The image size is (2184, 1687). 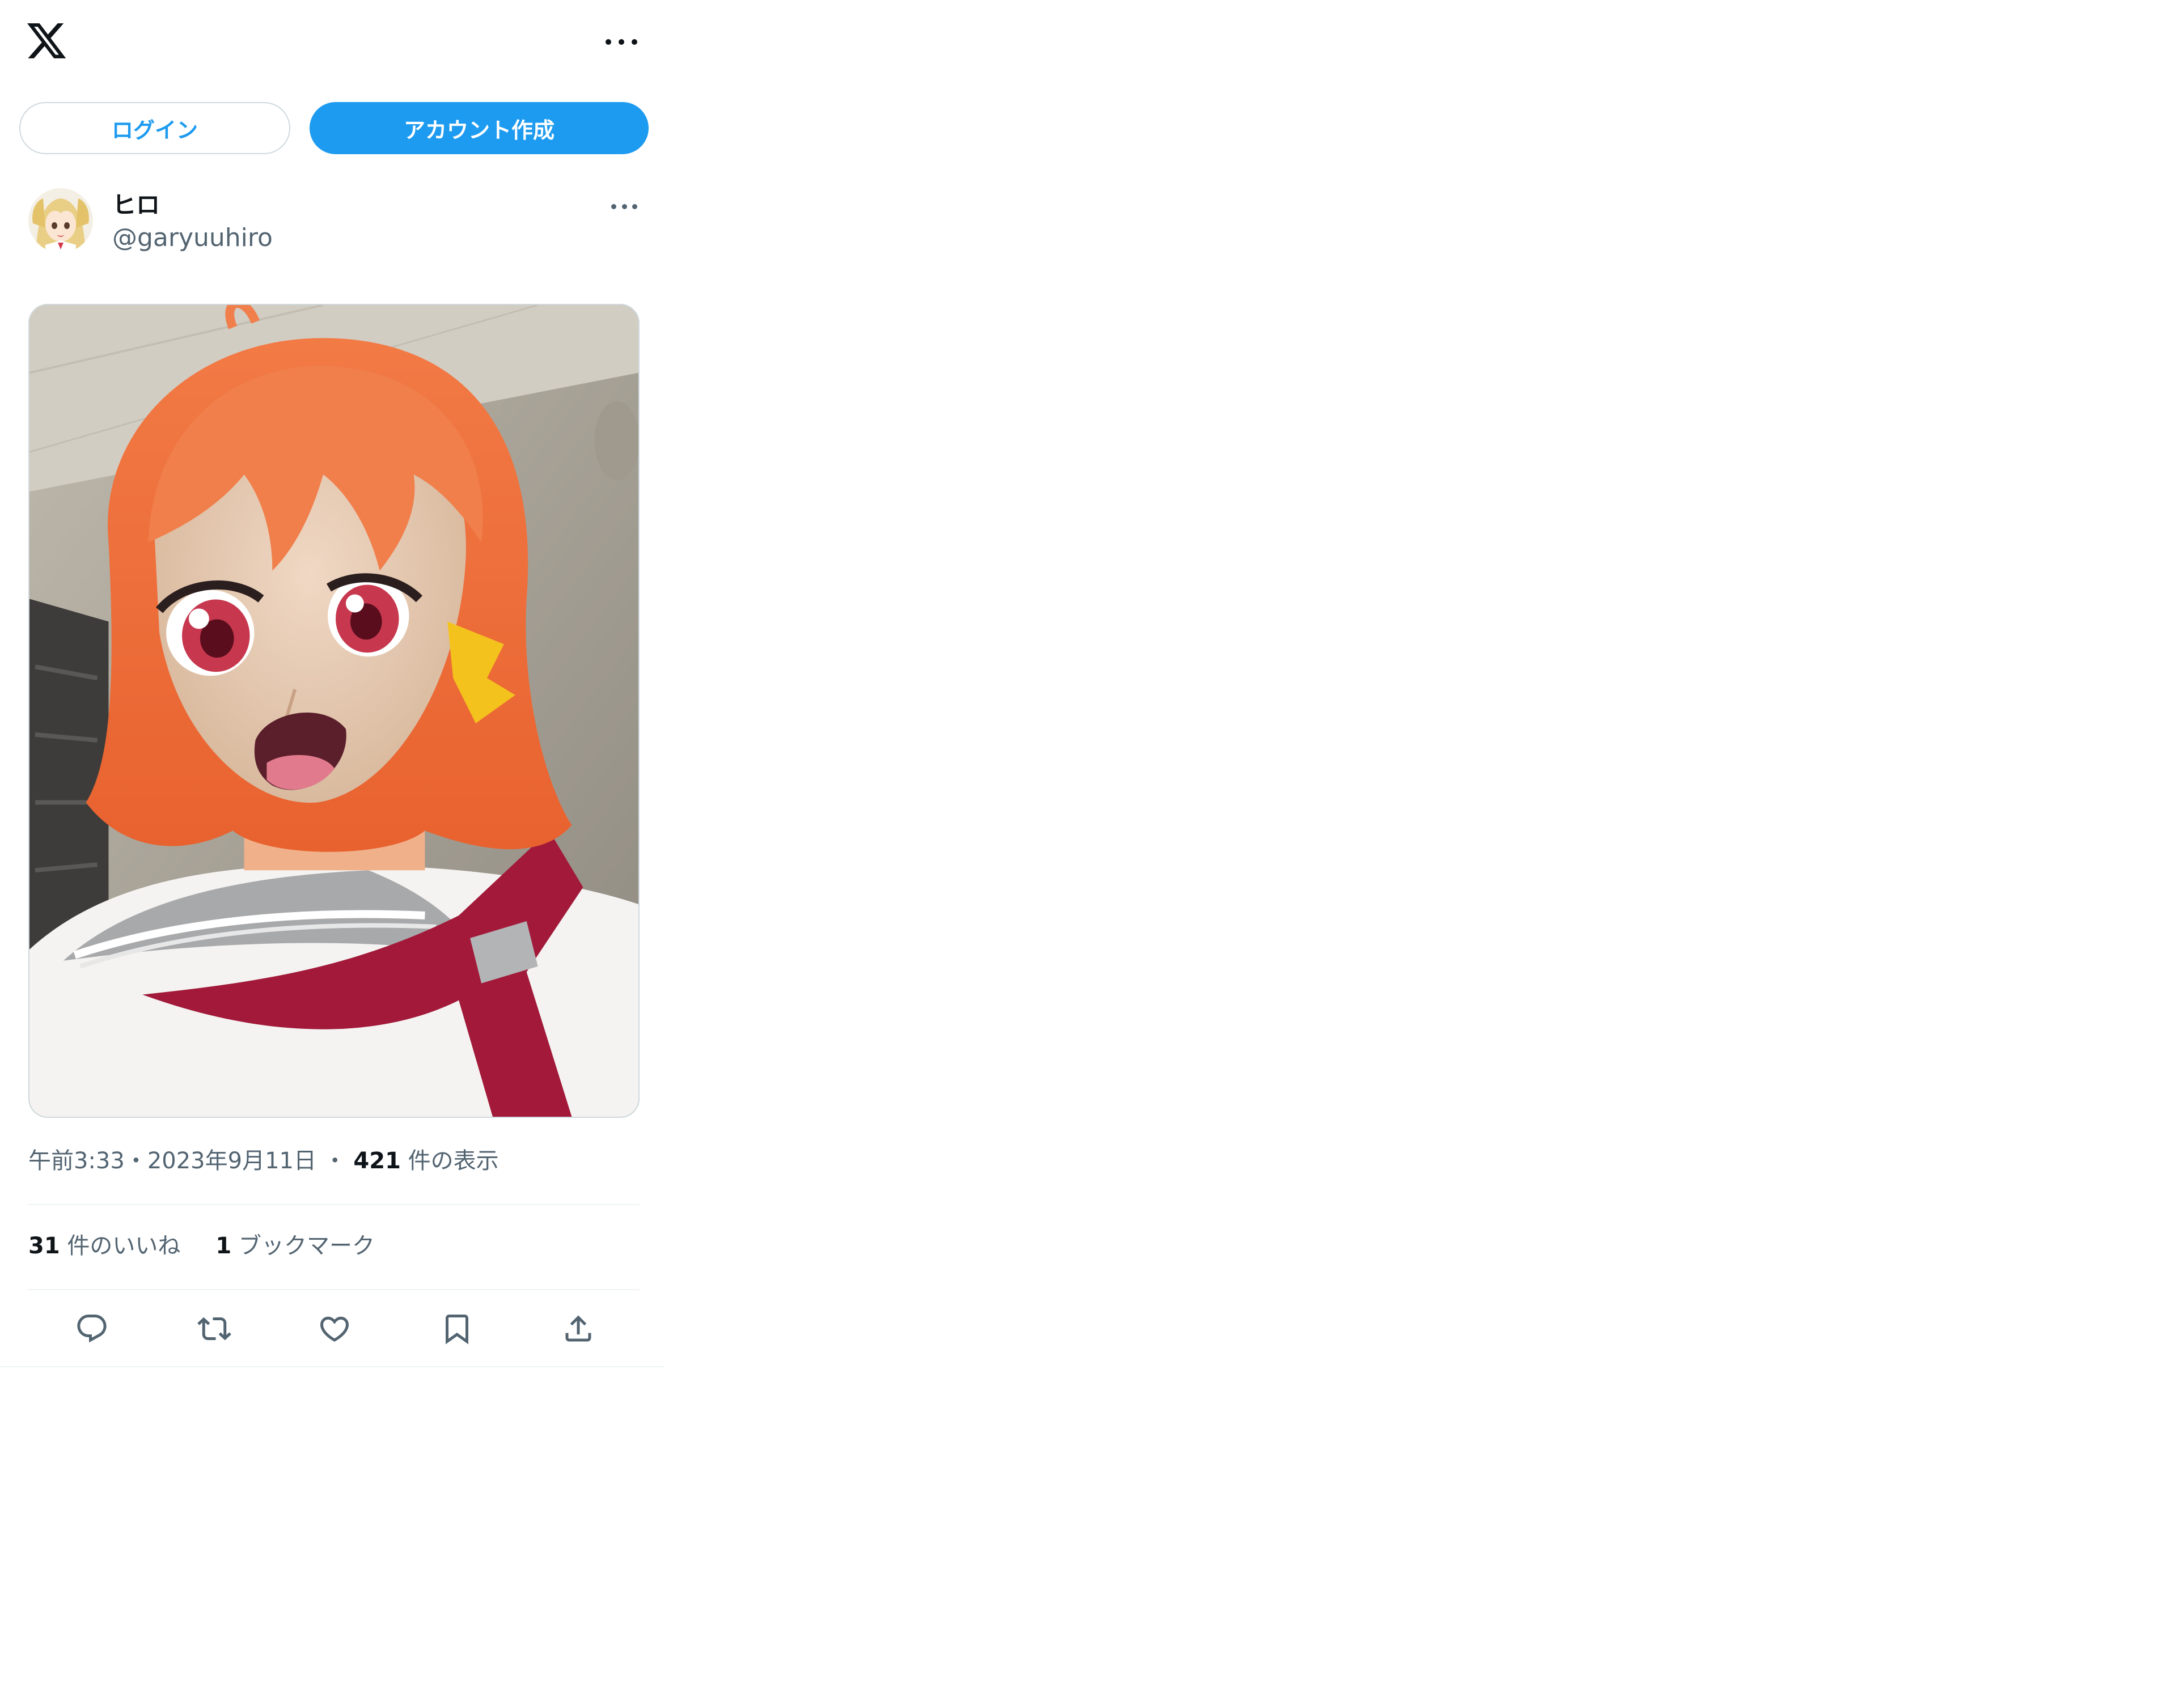 What do you see at coordinates (136, 205) in the screenshot?
I see `author-display-name: ヒロ` at bounding box center [136, 205].